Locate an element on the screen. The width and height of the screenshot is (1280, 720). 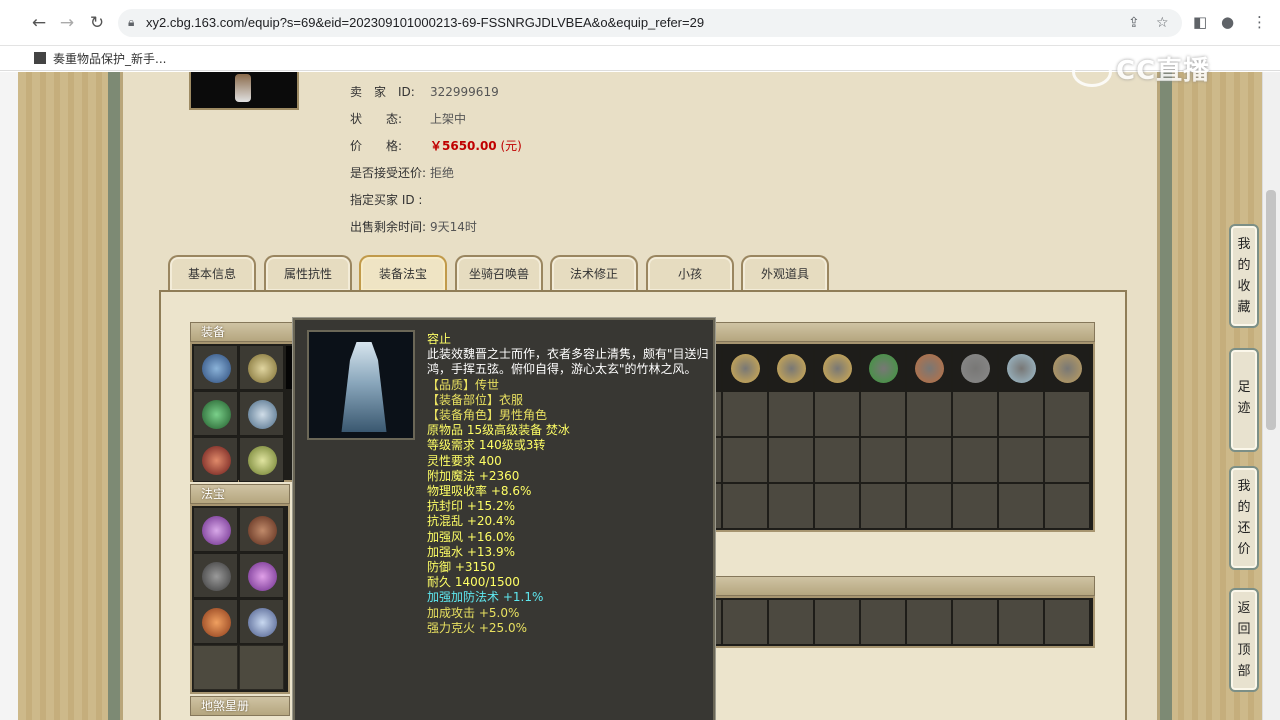
back-to-top-button: 返回顶部 is located at coordinates (1244, 640).